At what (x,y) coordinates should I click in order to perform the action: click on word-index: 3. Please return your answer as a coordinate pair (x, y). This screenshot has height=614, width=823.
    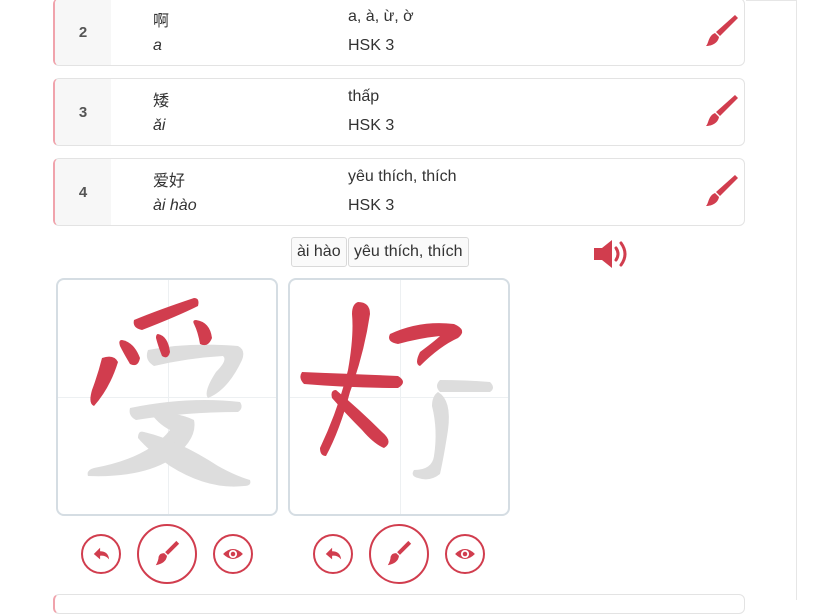
    Looking at the image, I should click on (83, 112).